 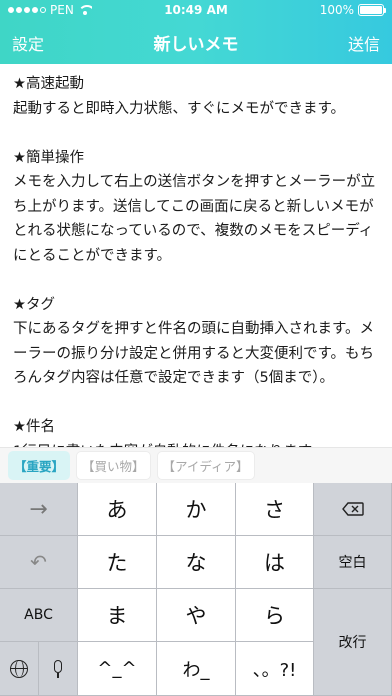 What do you see at coordinates (113, 465) in the screenshot?
I see `tag-shopping: 【買い物】` at bounding box center [113, 465].